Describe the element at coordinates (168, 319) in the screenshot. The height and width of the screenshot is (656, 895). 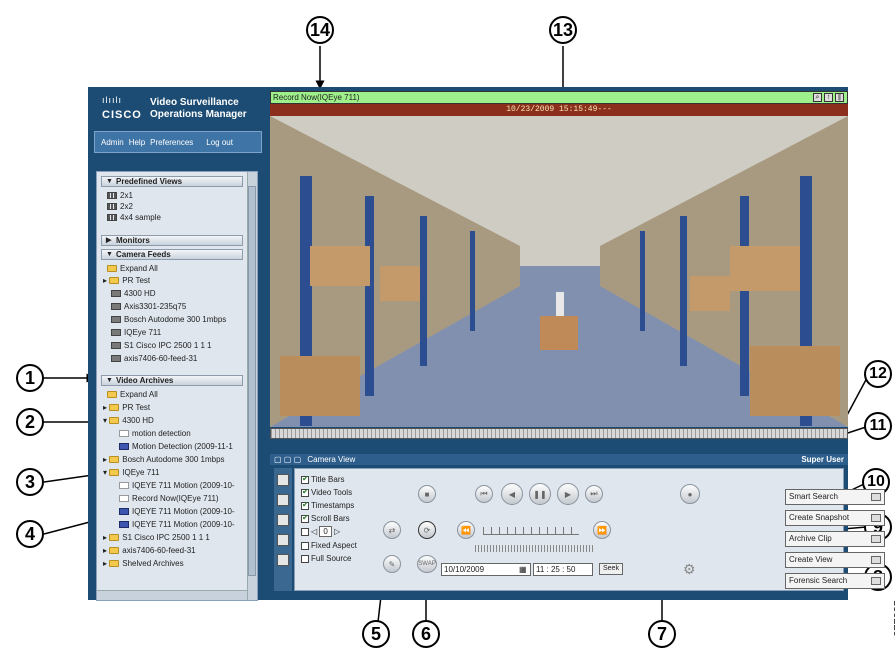
I see `tree-item: Bosch Autodome 300 1mbps` at that location.